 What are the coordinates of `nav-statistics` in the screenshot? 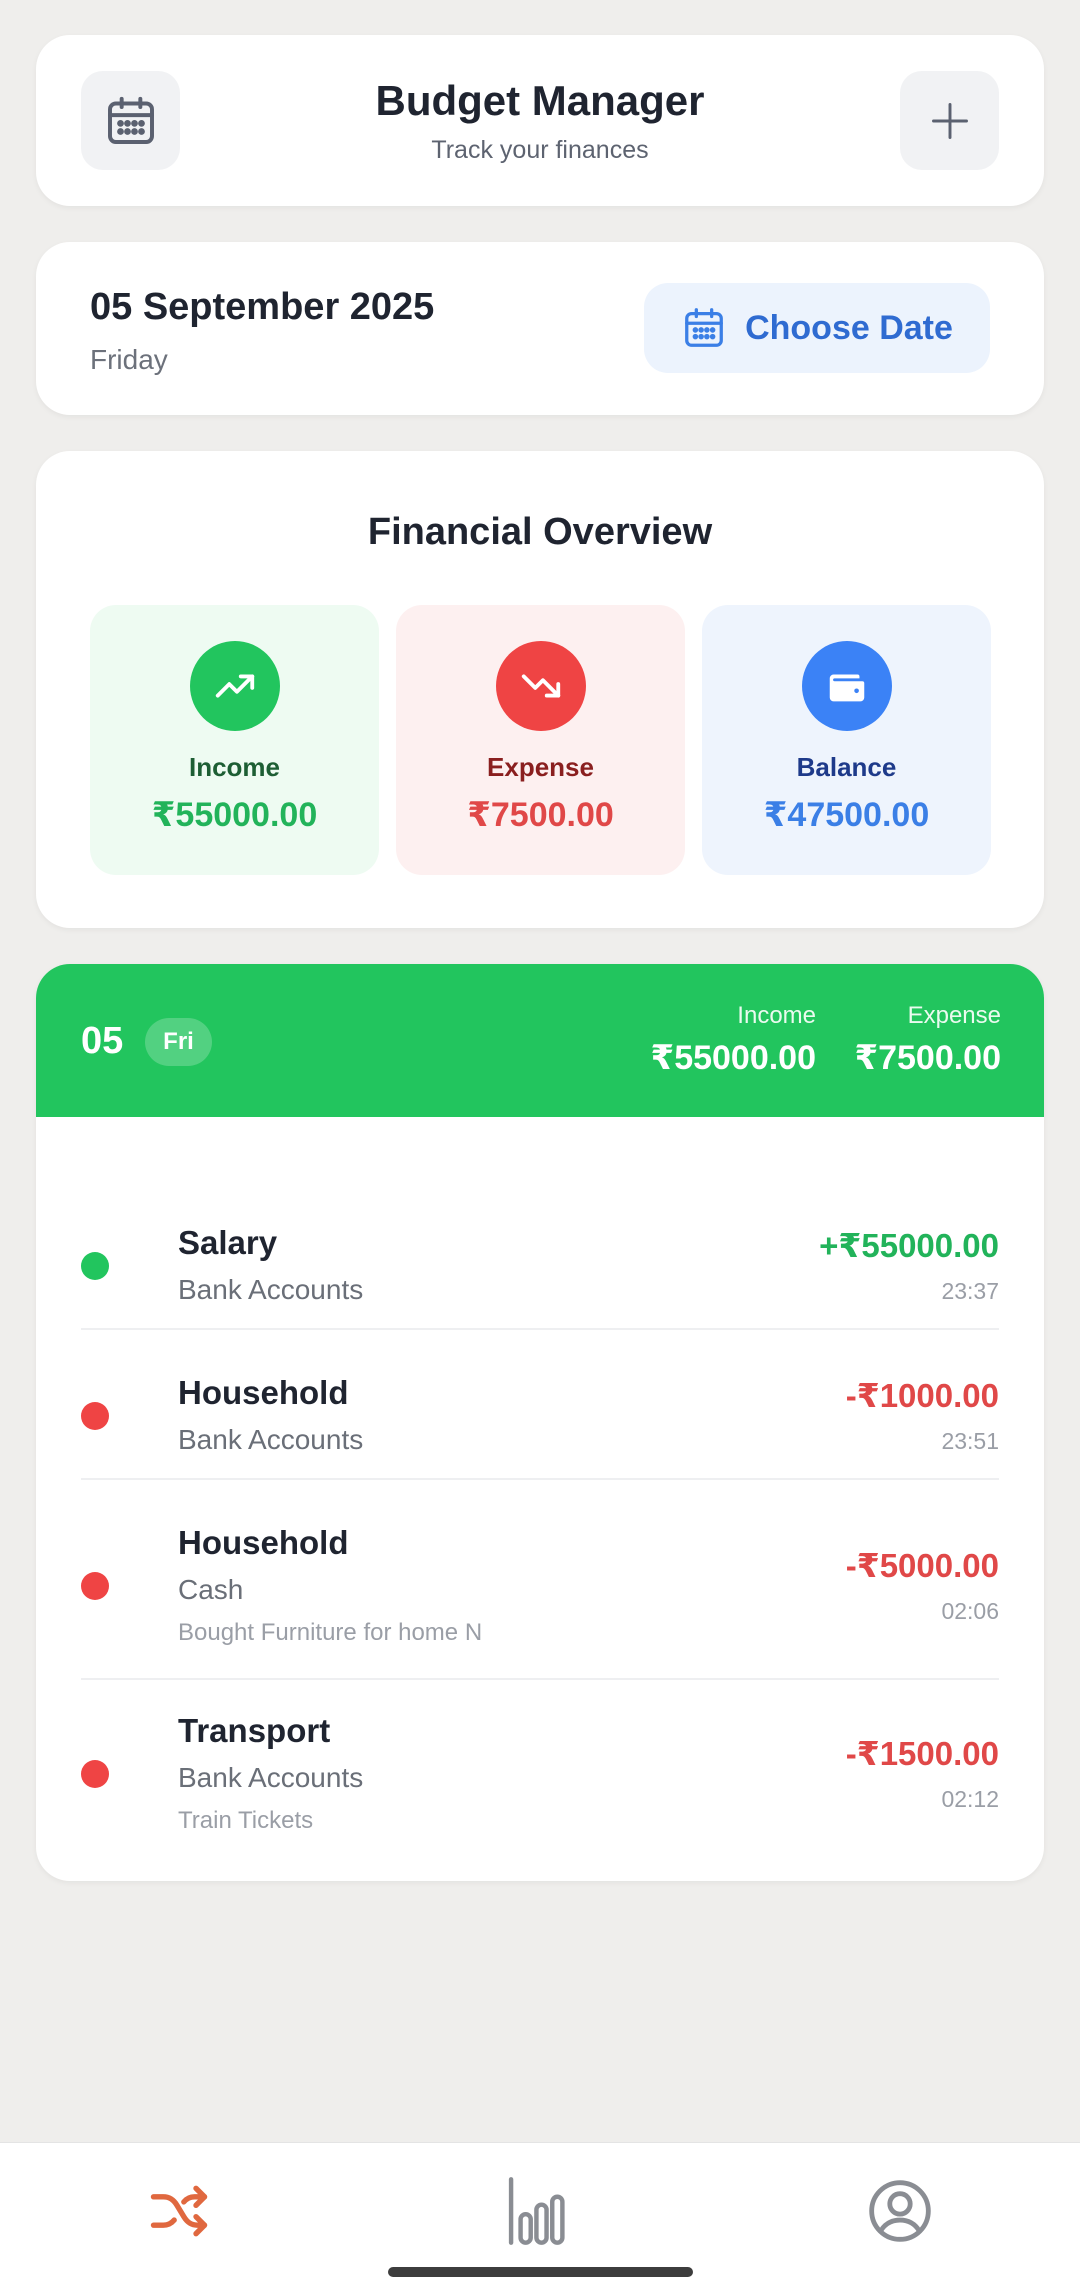 It's located at (538, 2211).